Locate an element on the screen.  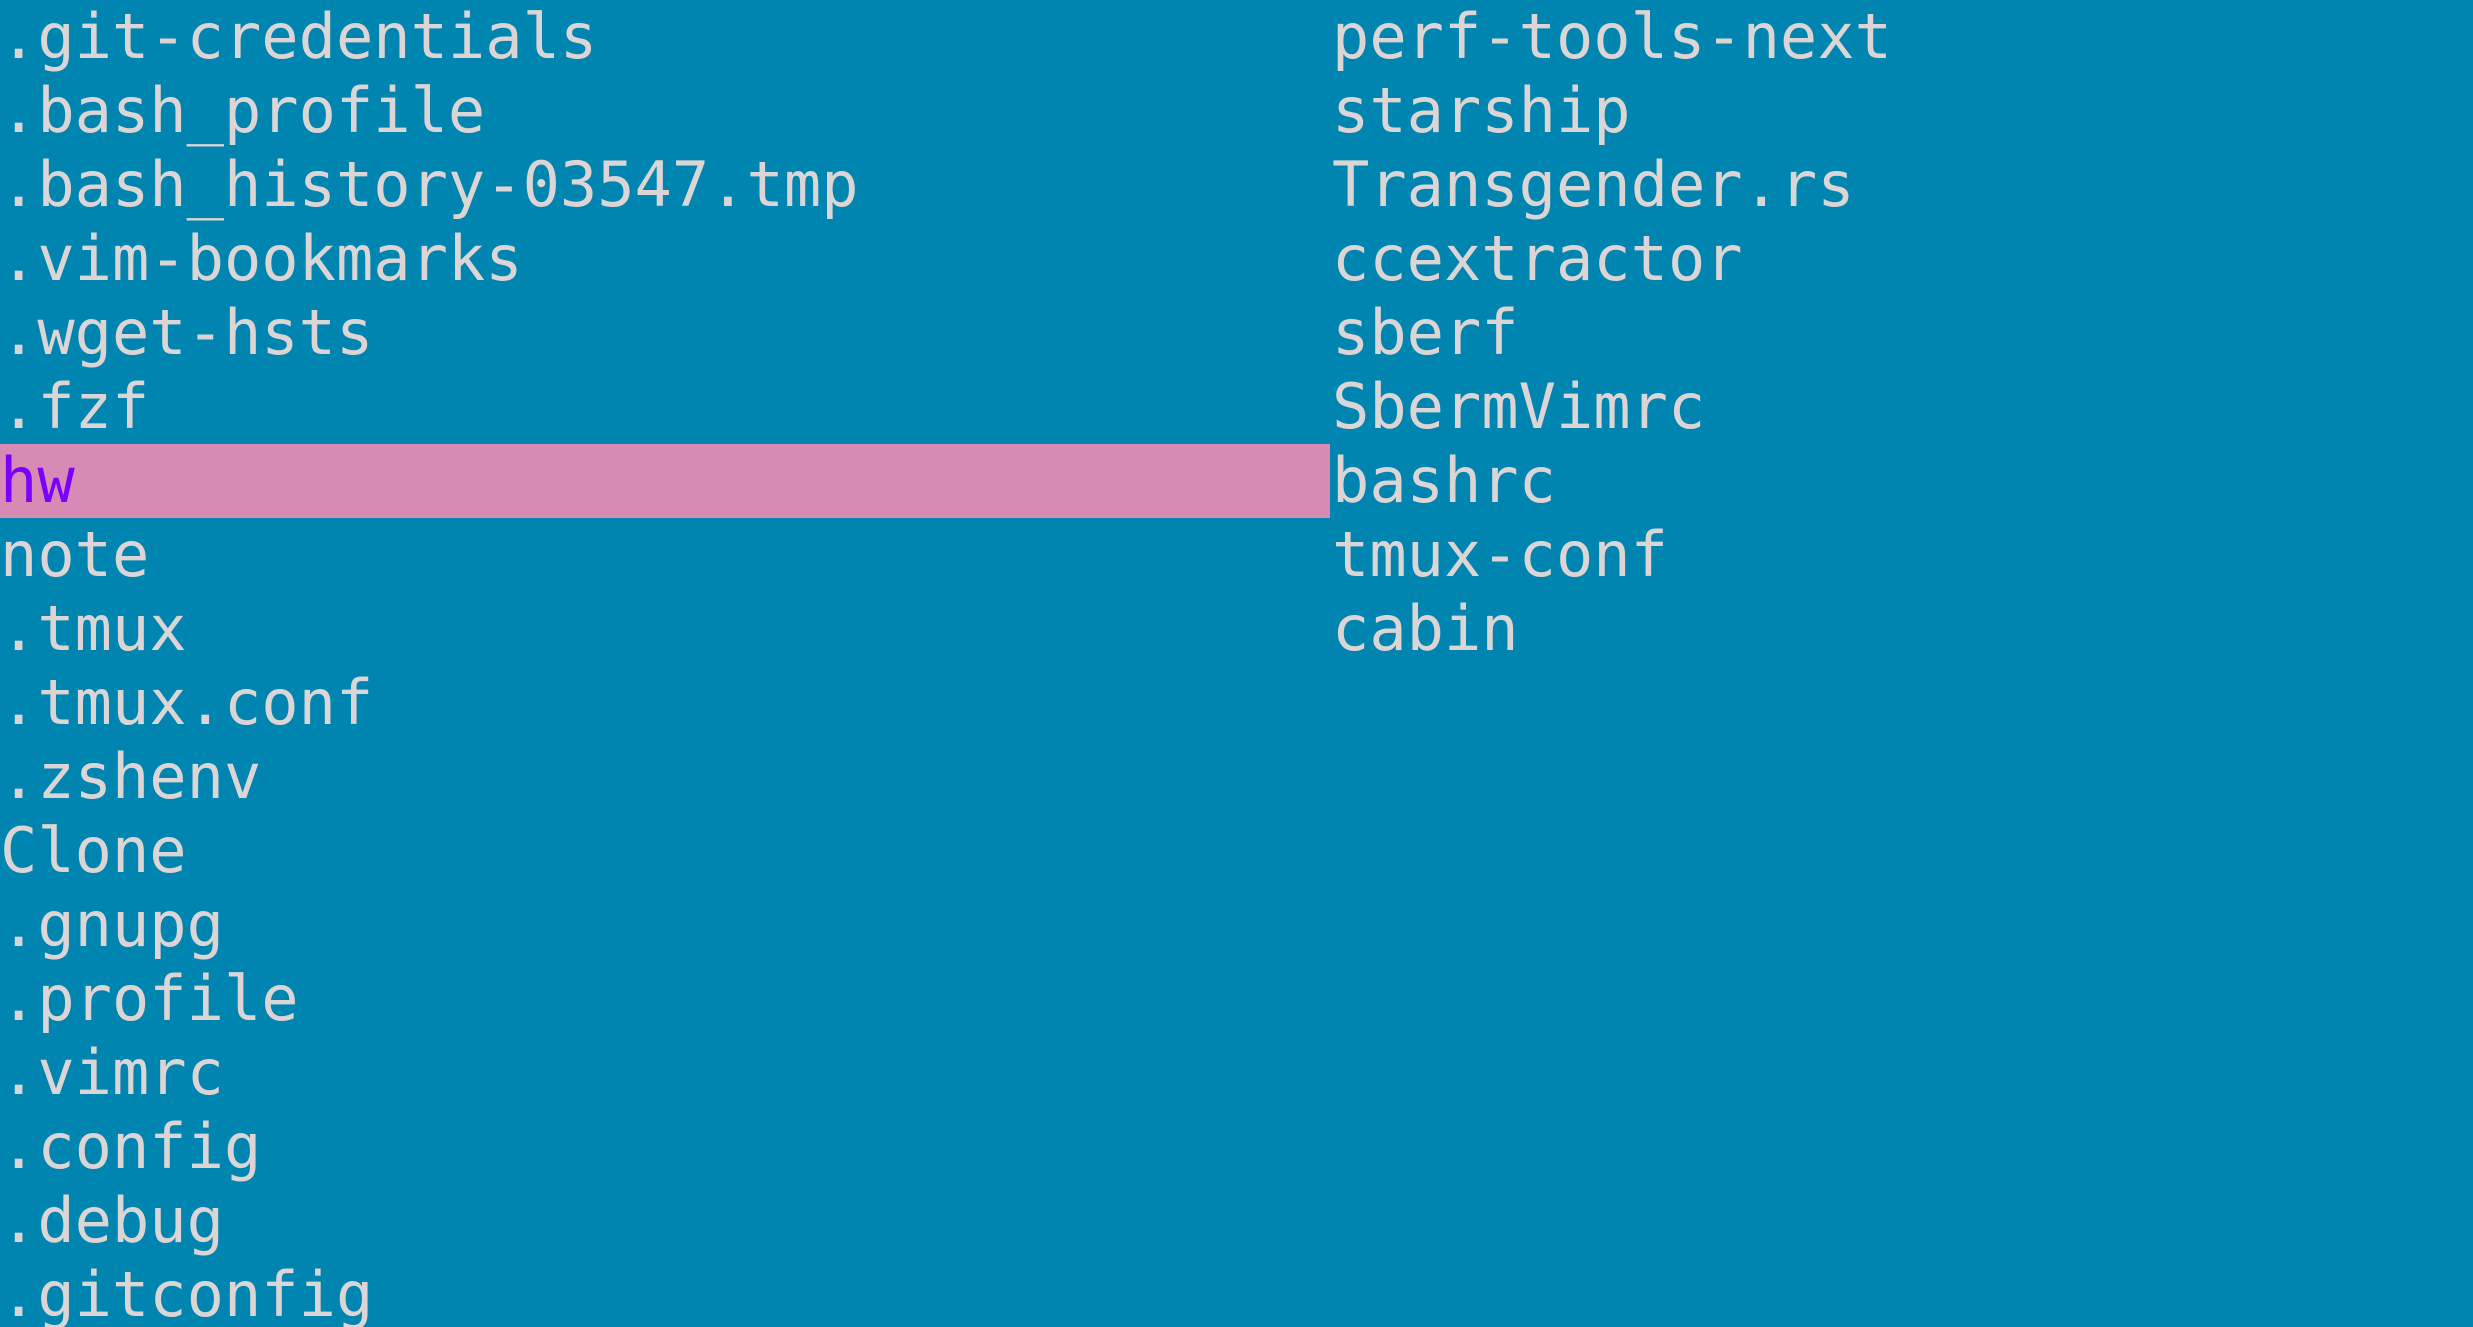
list-item: bashrc is located at coordinates (1902, 481).